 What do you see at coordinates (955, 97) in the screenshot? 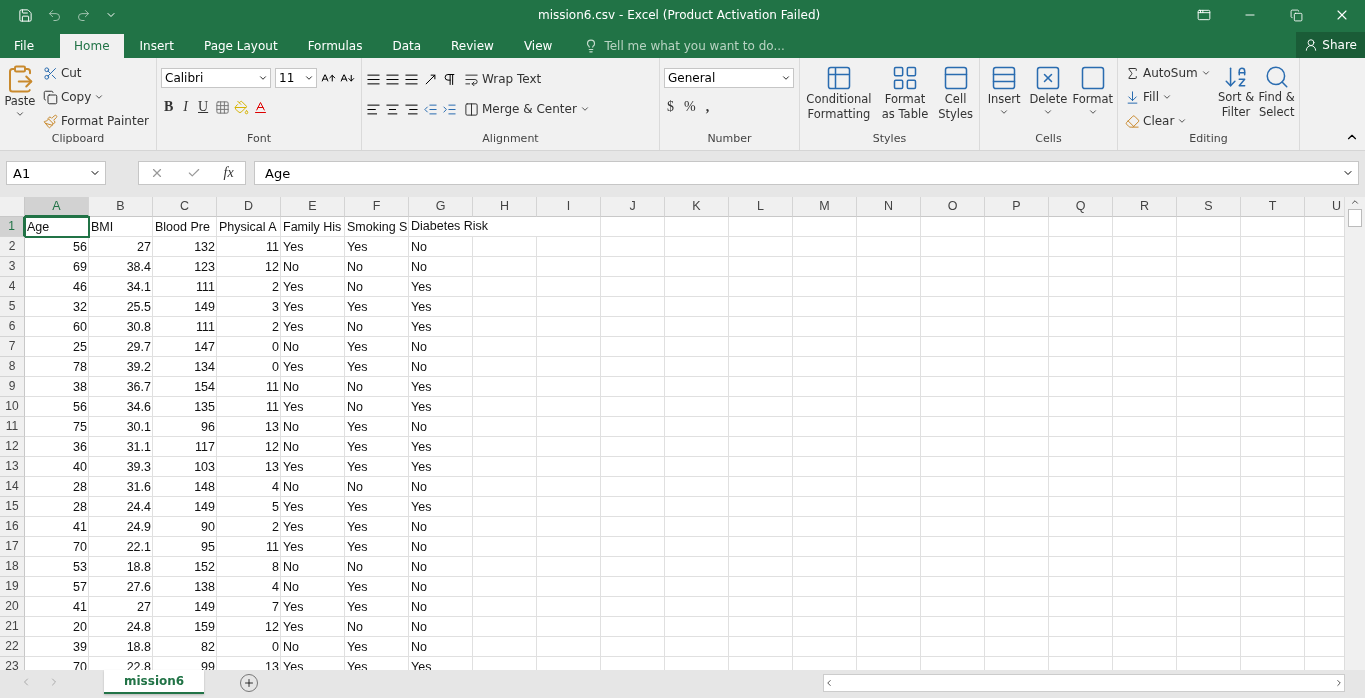
I see `styles-button: Cell Styles` at bounding box center [955, 97].